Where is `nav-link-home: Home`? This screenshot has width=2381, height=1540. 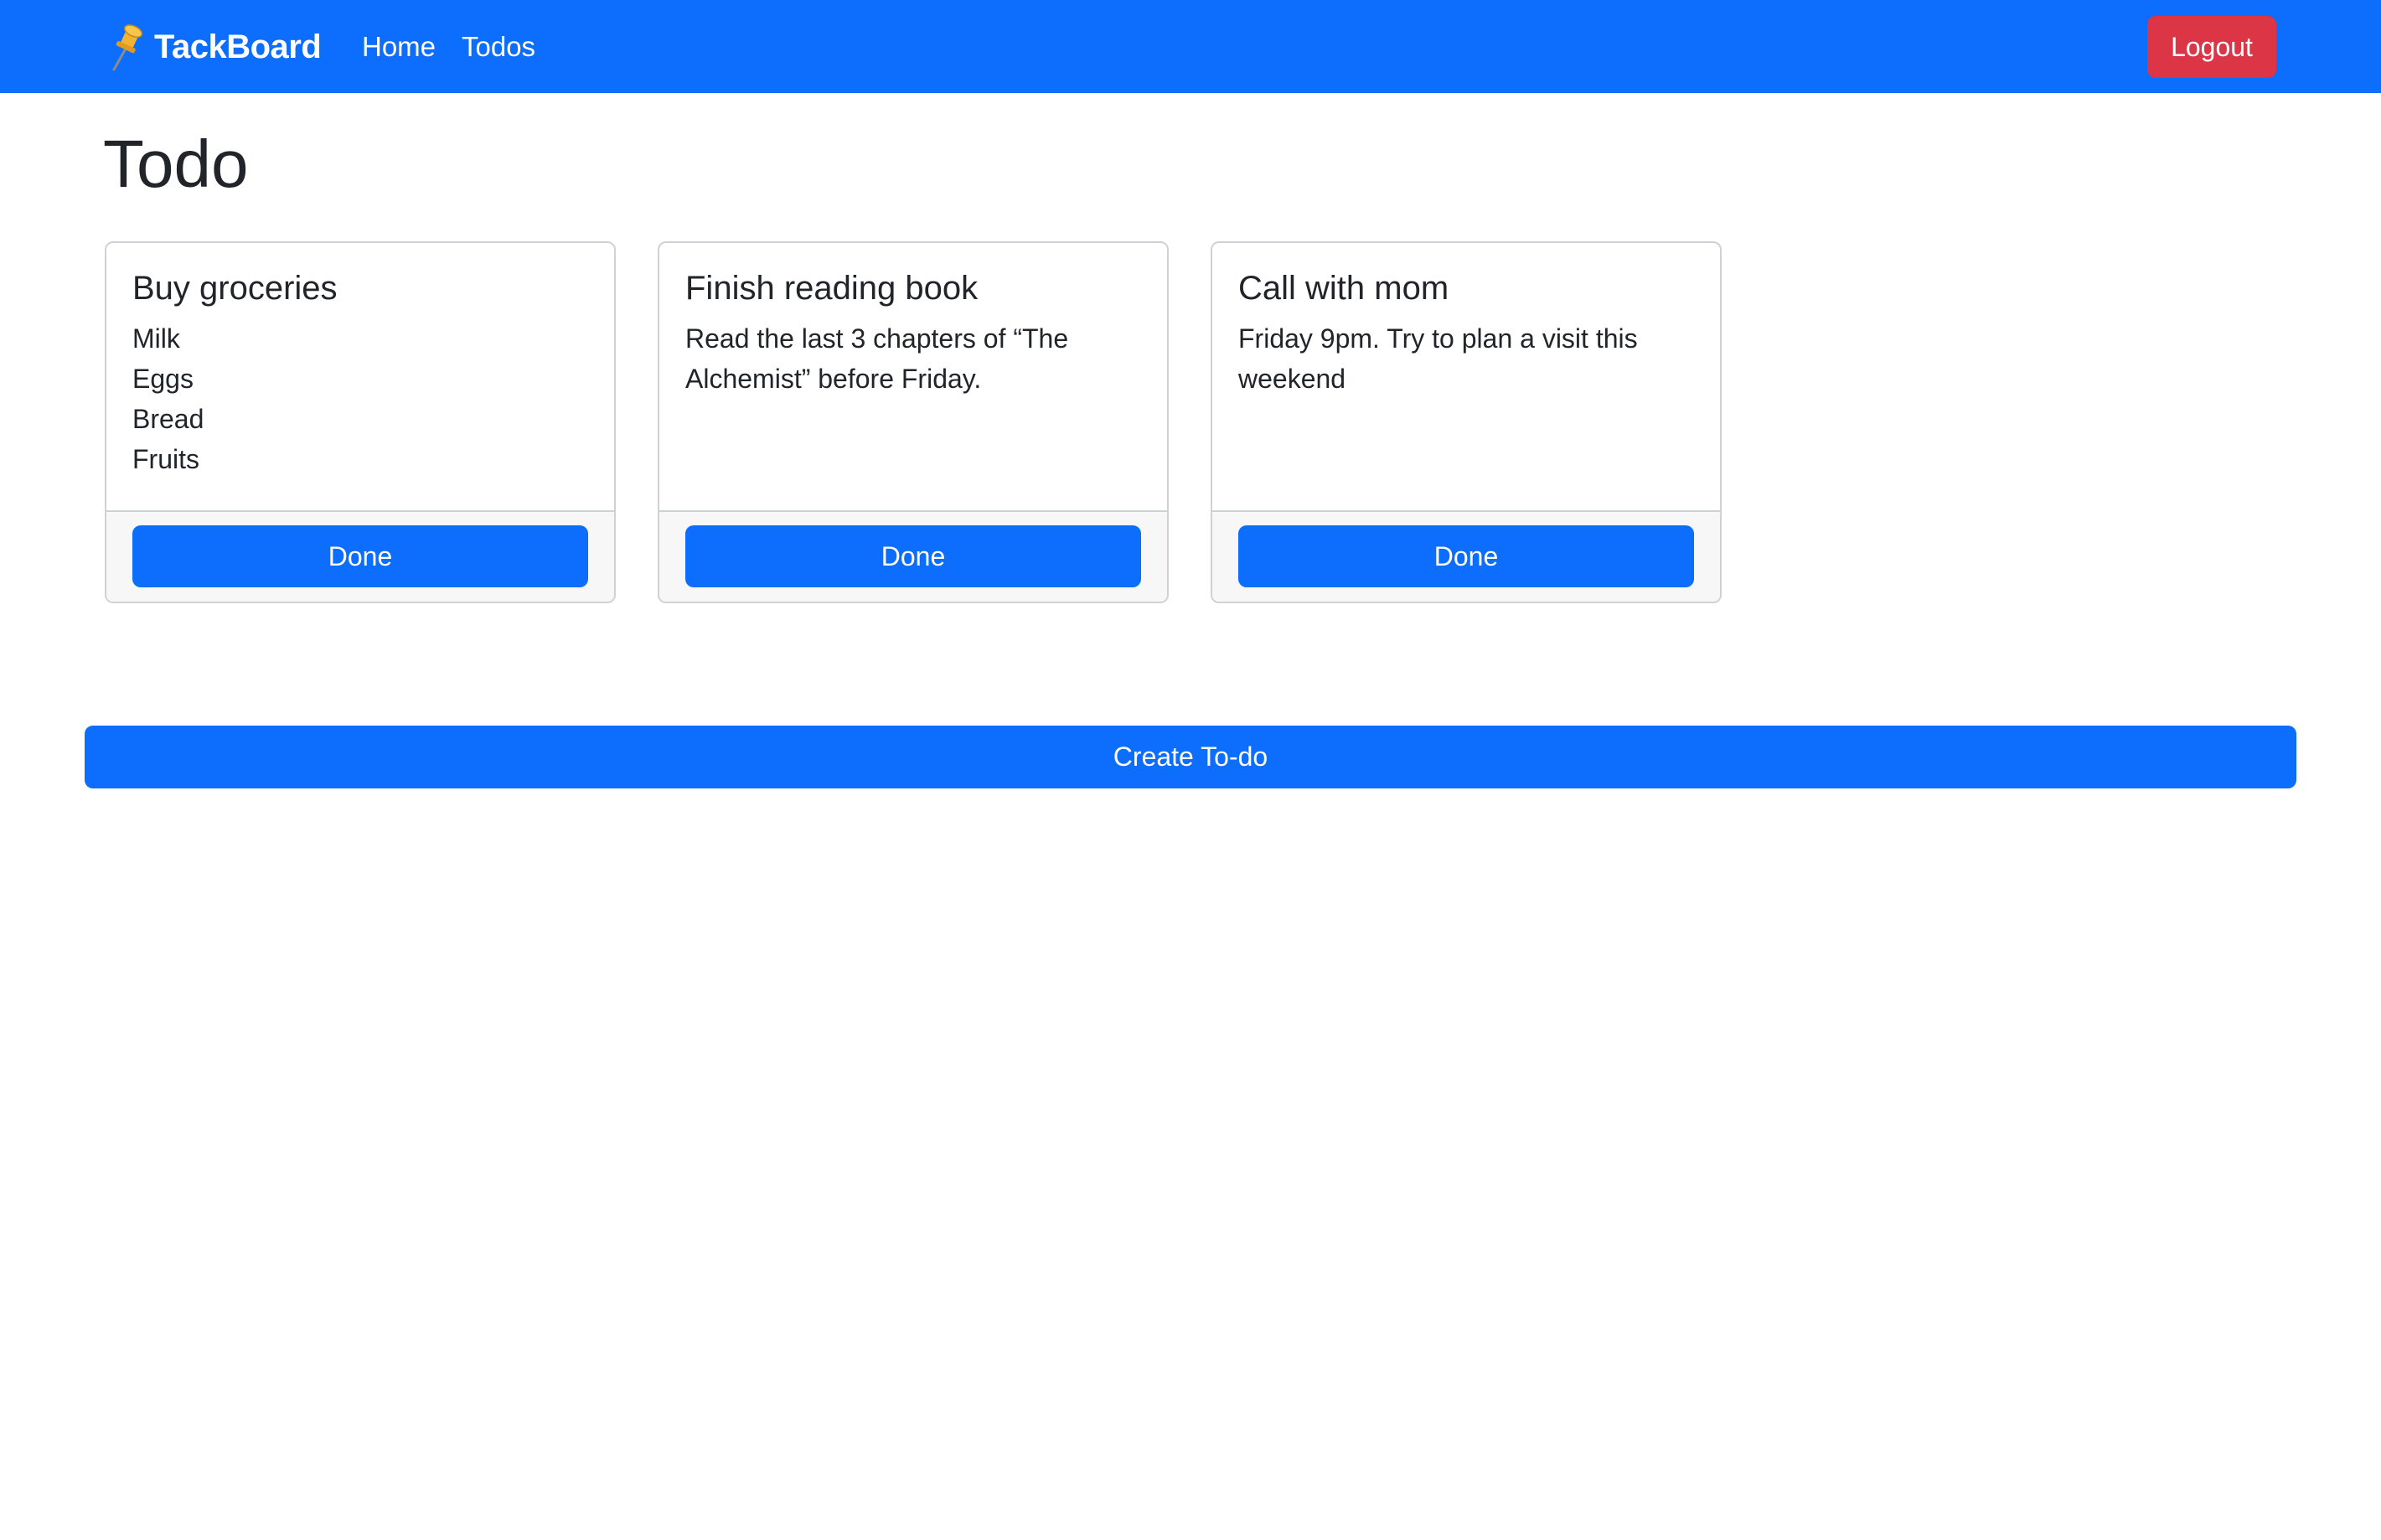 nav-link-home: Home is located at coordinates (399, 46).